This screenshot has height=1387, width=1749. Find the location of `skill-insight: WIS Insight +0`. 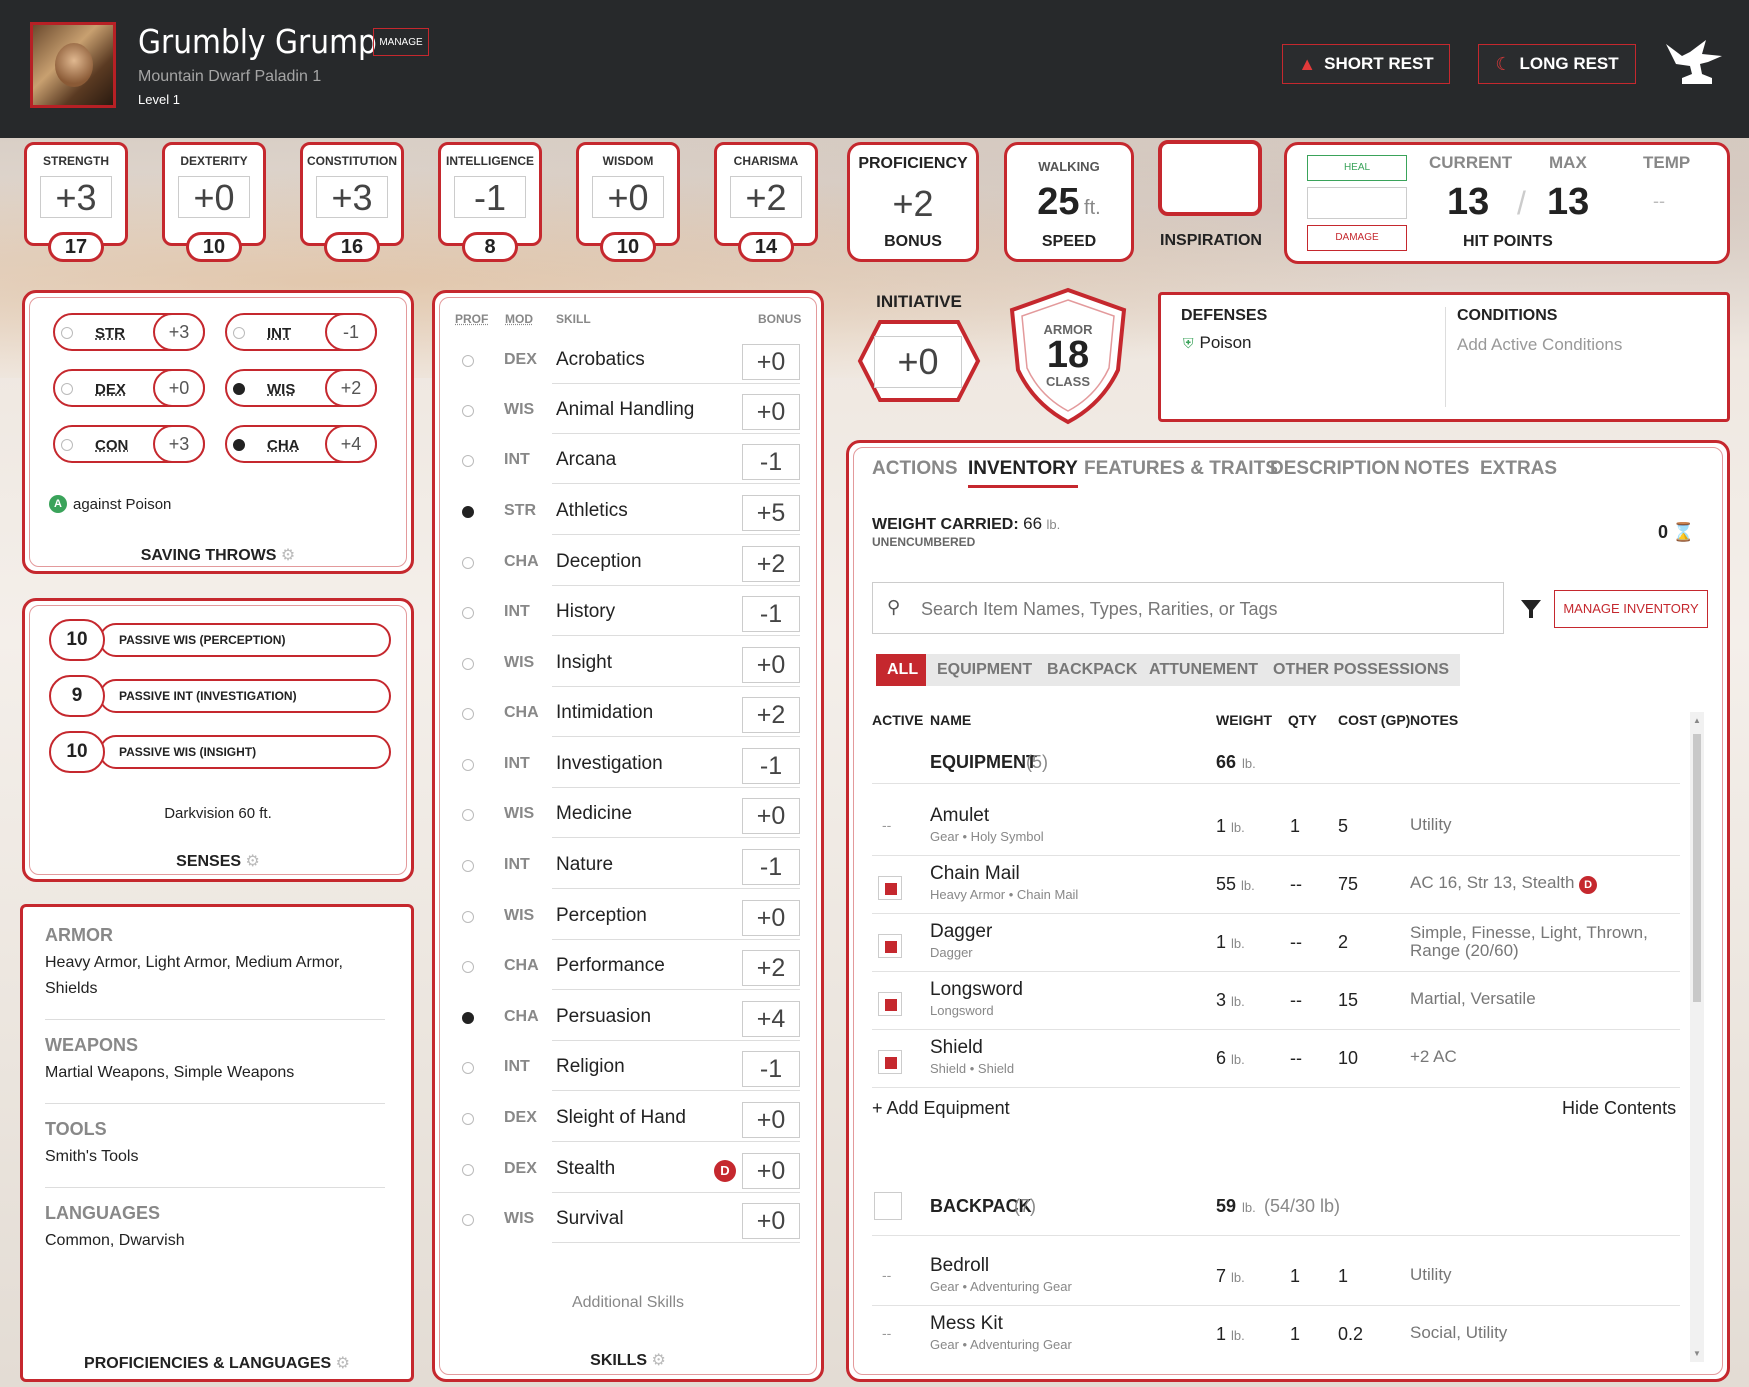

skill-insight: WIS Insight +0 is located at coordinates (624, 664).